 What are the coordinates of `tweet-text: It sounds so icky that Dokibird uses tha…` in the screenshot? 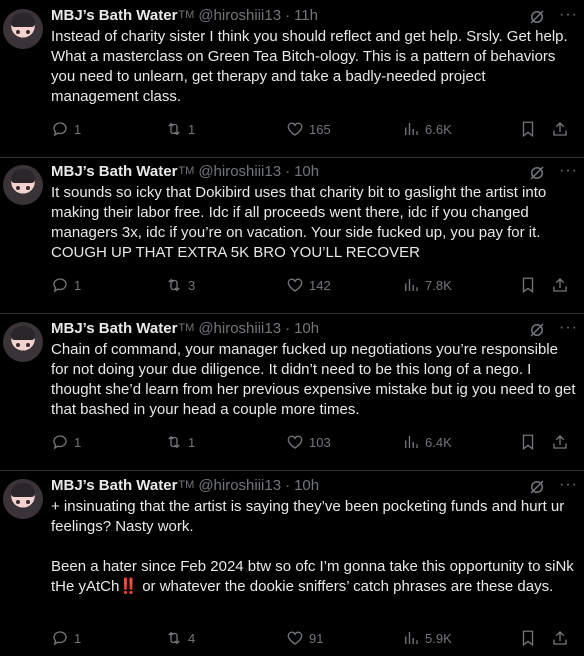 It's located at (301, 222).